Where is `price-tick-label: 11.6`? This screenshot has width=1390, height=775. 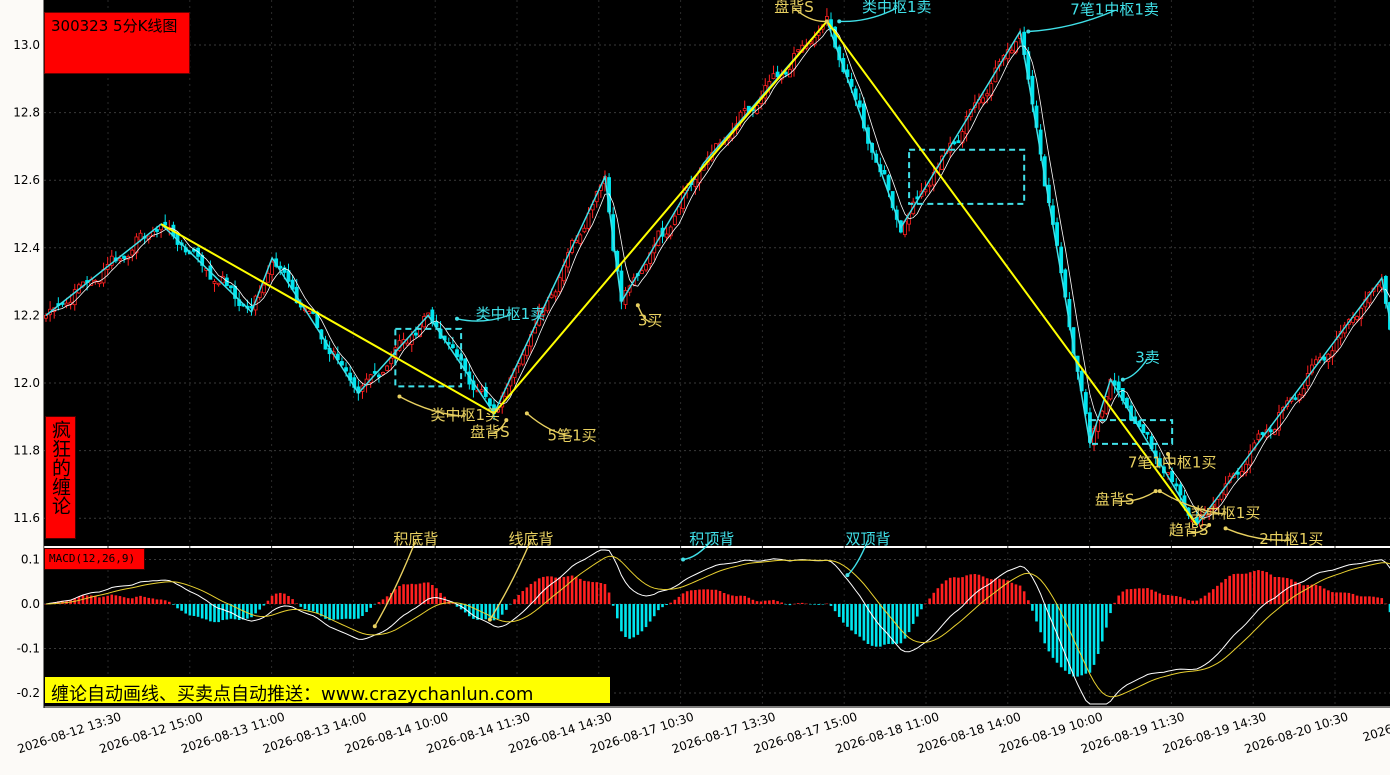 price-tick-label: 11.6 is located at coordinates (26, 518).